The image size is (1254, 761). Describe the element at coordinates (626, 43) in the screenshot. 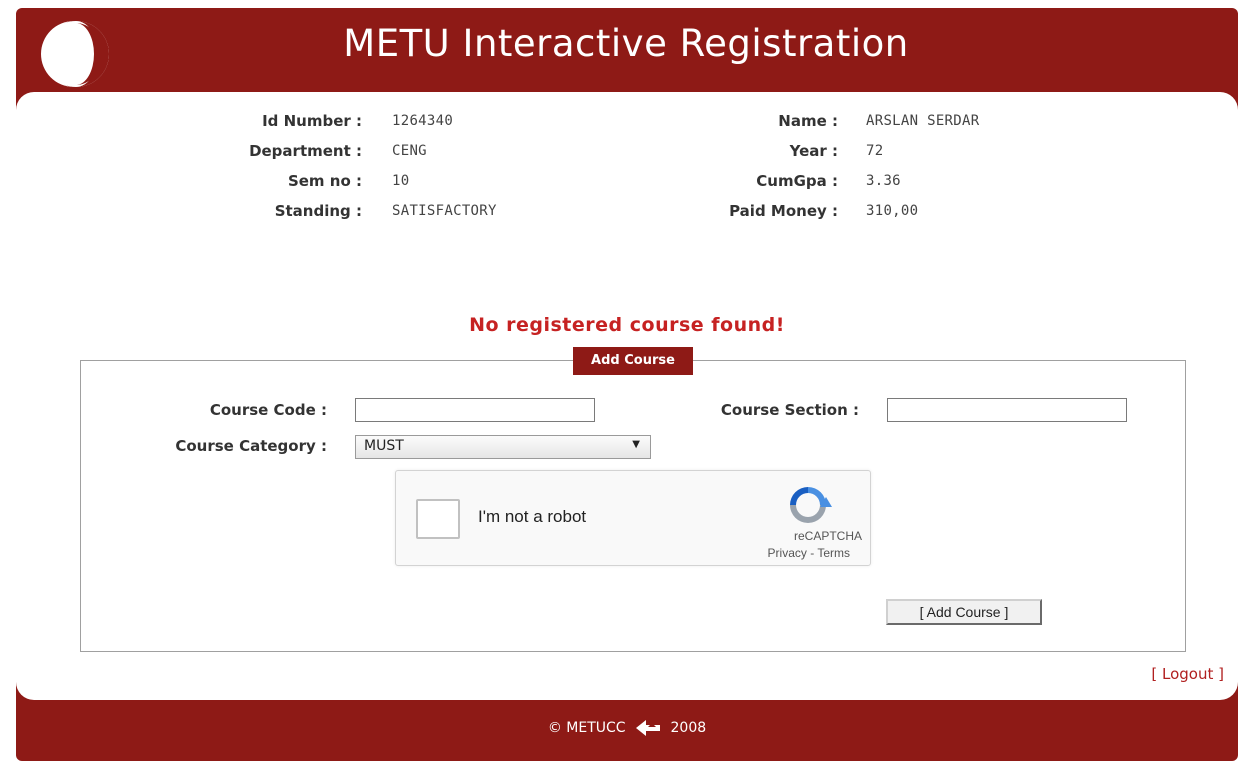

I see `app-title: METU Interactive Registration` at that location.